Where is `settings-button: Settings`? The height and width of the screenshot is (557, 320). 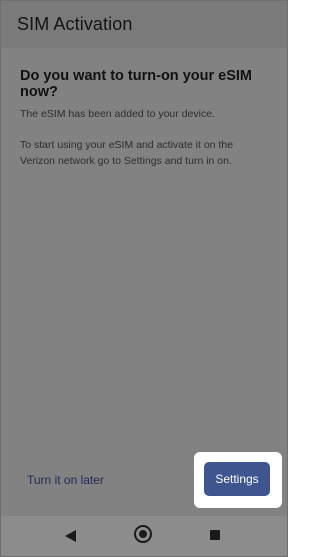
settings-button: Settings is located at coordinates (237, 479).